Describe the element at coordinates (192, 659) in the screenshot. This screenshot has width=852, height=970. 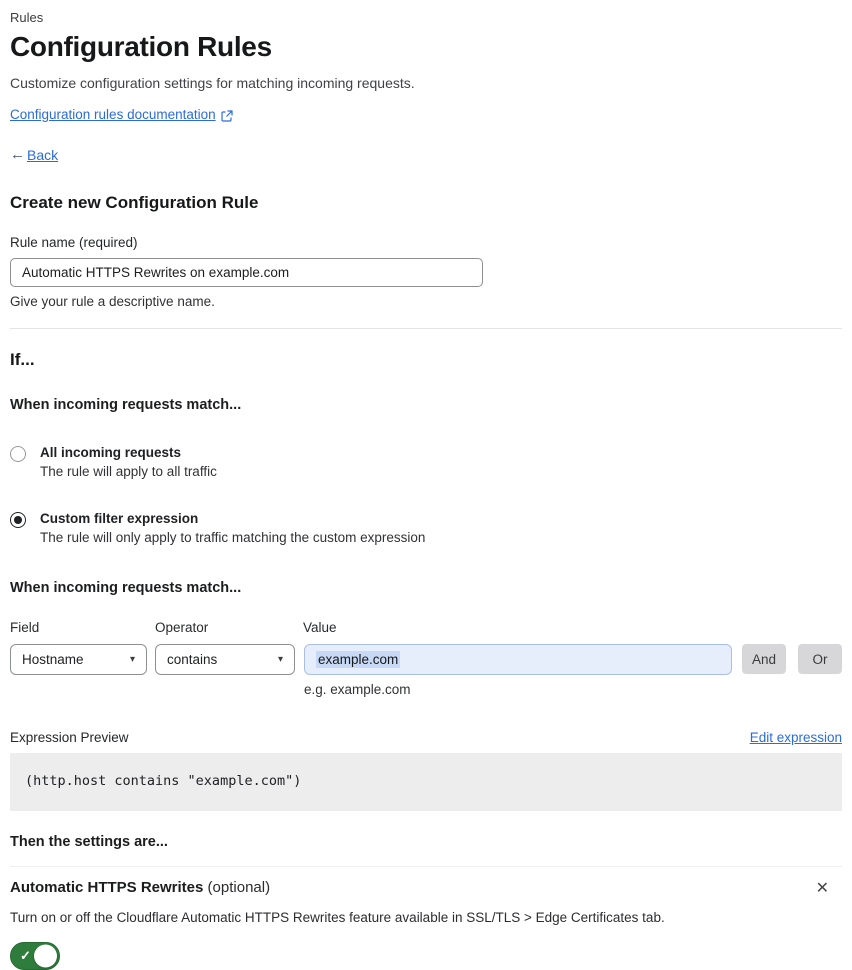
I see `operator-select-value: contains` at that location.